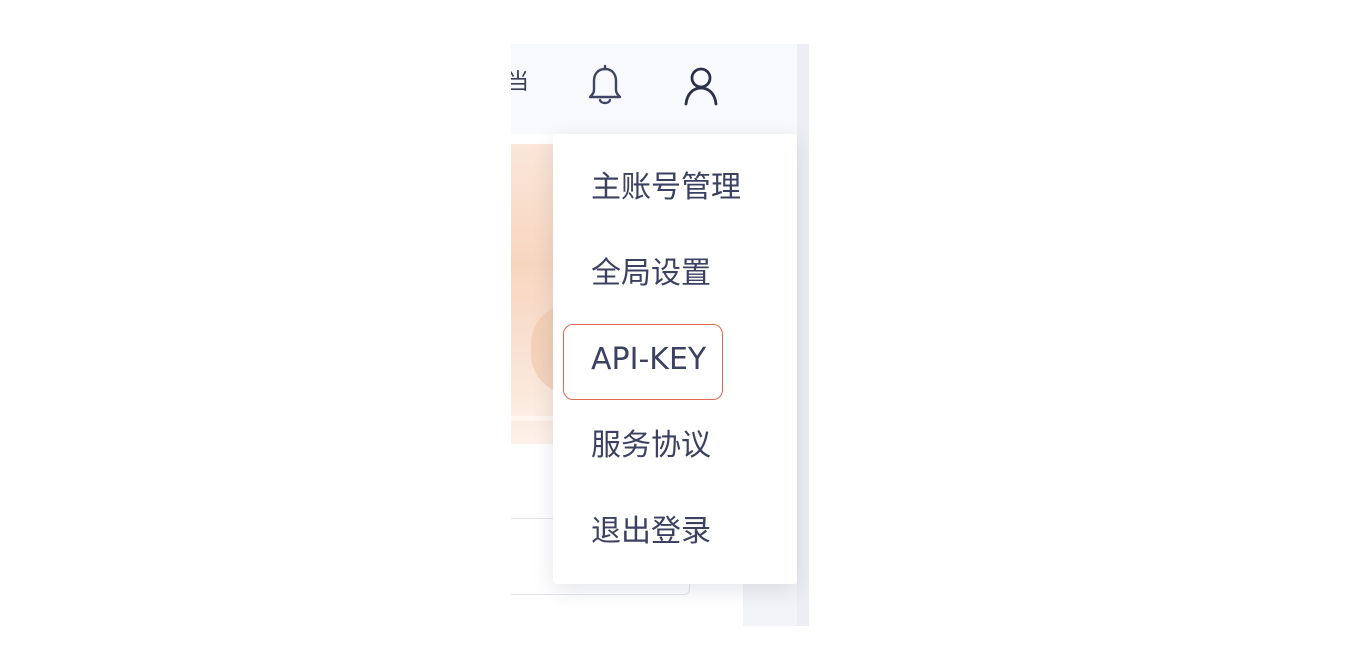 The image size is (1352, 660). I want to click on account-dropdown-menu: 主账号管理 全局设置 API-KEY 服务协议 退出登录, so click(675, 359).